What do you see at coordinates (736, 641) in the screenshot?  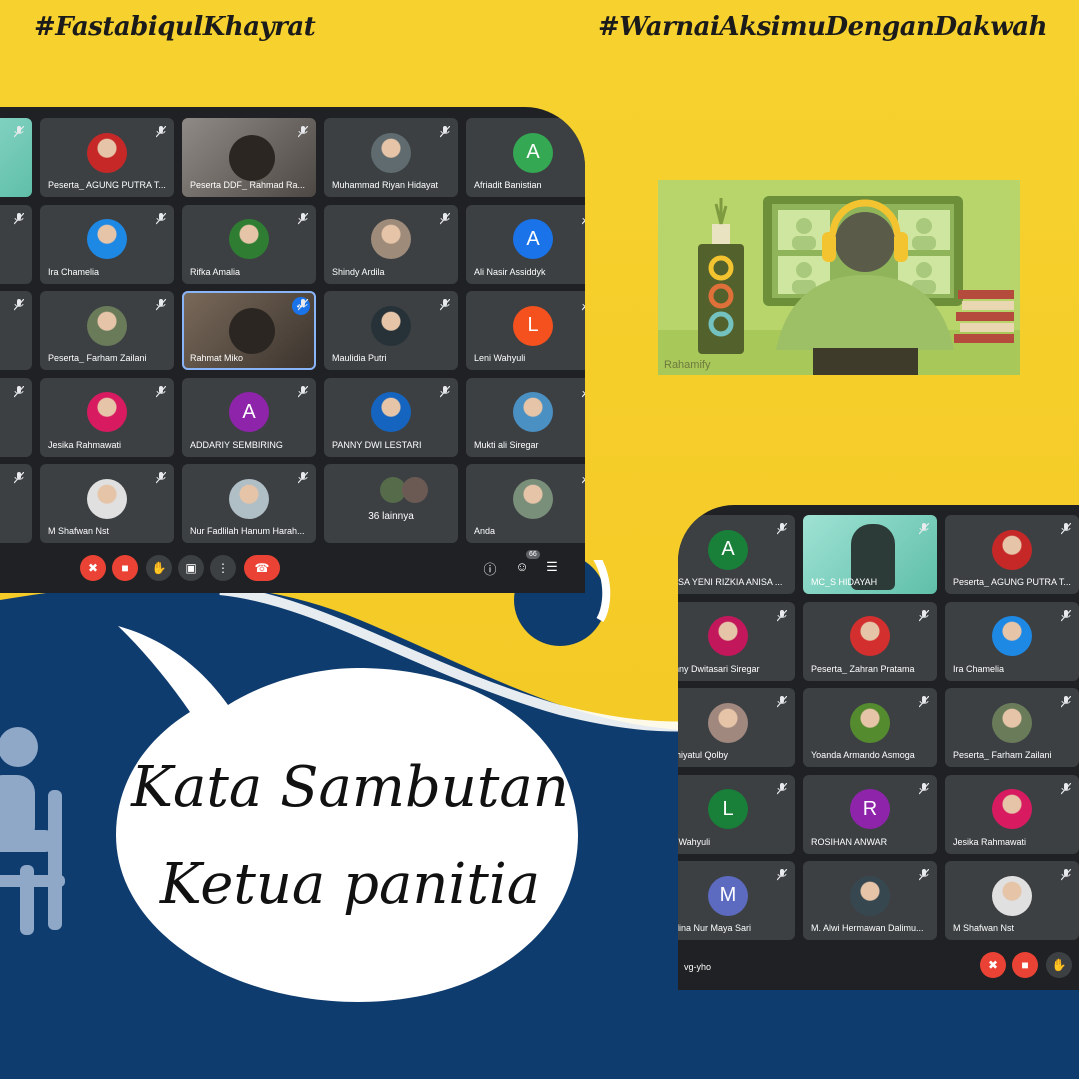 I see `participant-tile: onny Dwitasari Siregar` at bounding box center [736, 641].